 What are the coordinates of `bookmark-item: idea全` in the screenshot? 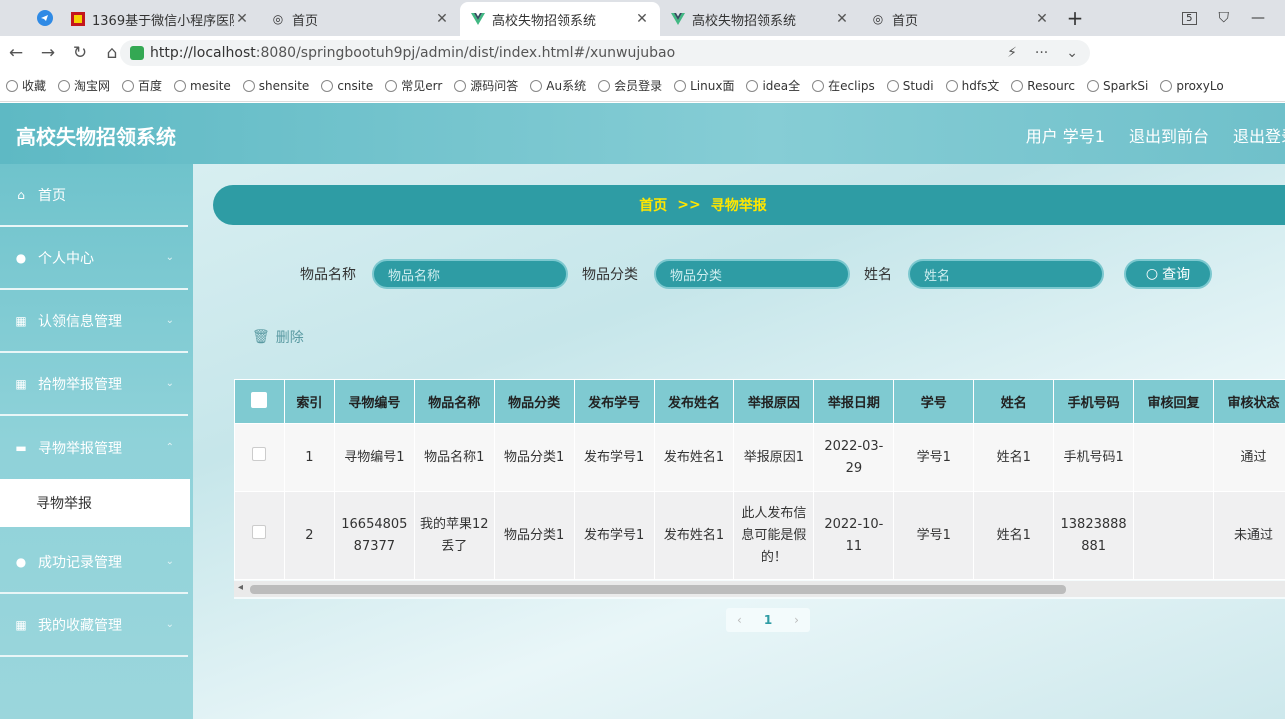 It's located at (773, 85).